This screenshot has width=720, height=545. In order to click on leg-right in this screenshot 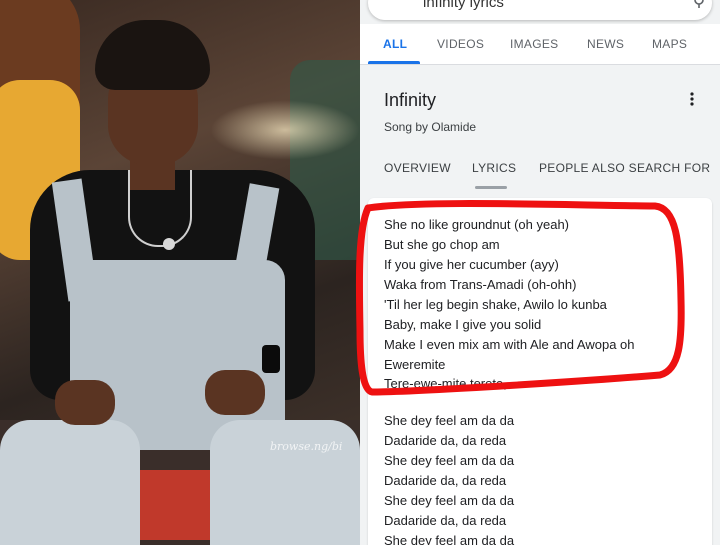, I will do `click(285, 482)`.